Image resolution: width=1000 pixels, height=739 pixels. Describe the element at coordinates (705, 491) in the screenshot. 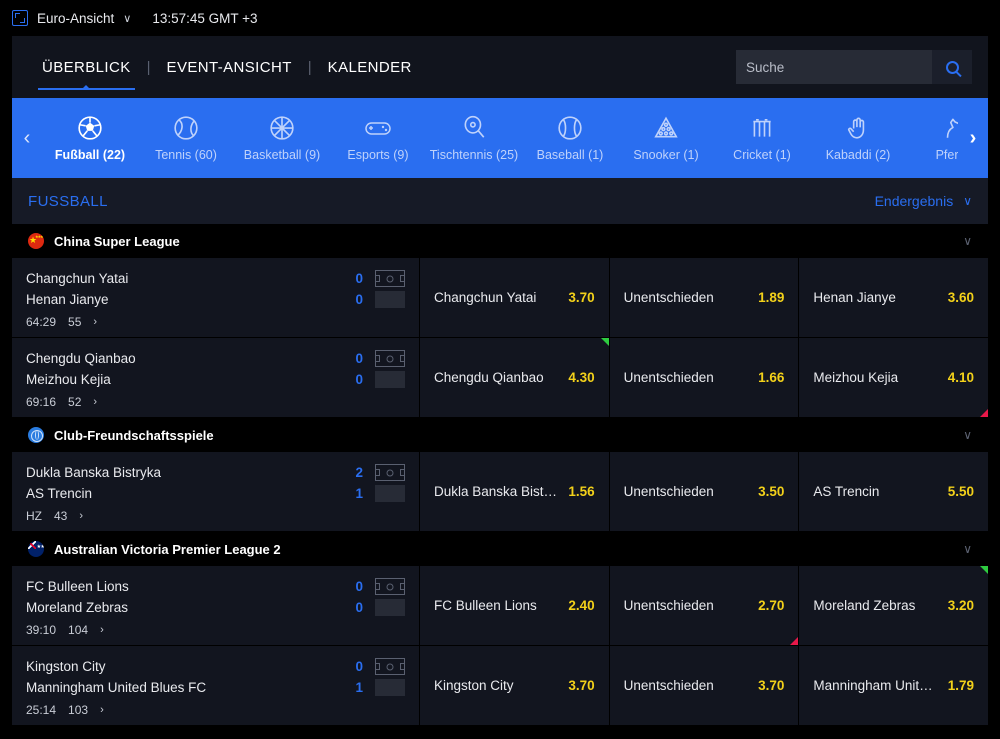

I see `odds-cell: Unentschieden 3.50` at that location.